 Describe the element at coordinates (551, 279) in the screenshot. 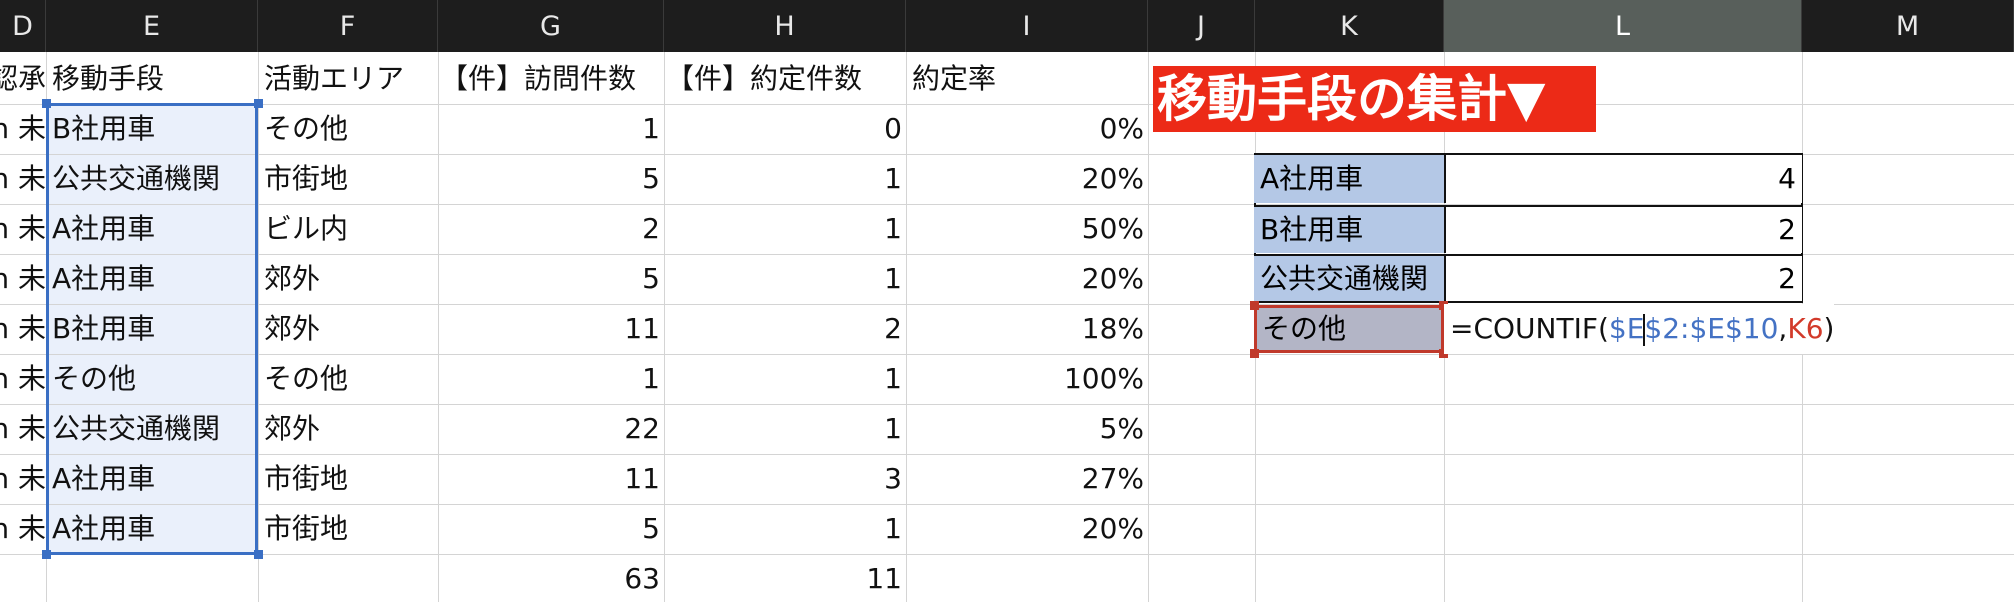

I see `cell-g5: 5` at that location.